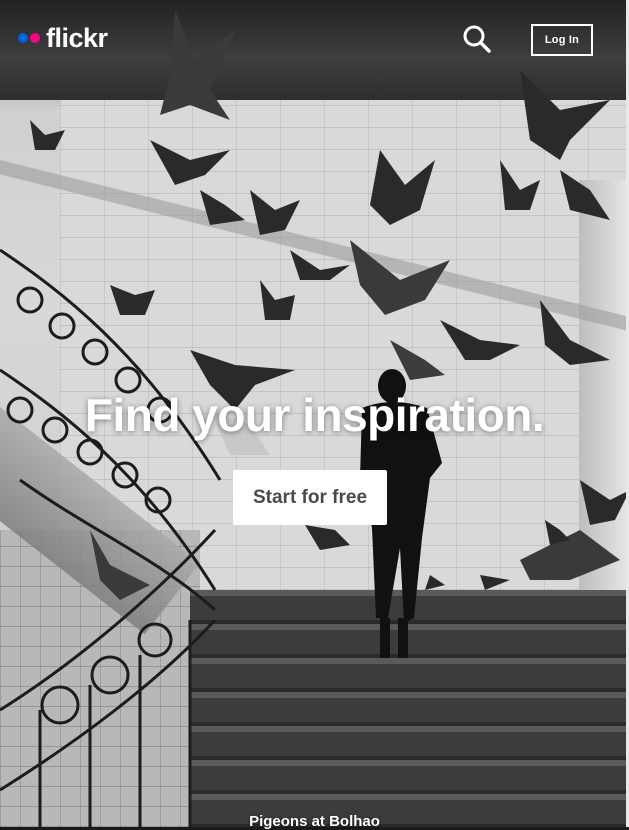 This screenshot has height=830, width=629. I want to click on search-icon, so click(477, 39).